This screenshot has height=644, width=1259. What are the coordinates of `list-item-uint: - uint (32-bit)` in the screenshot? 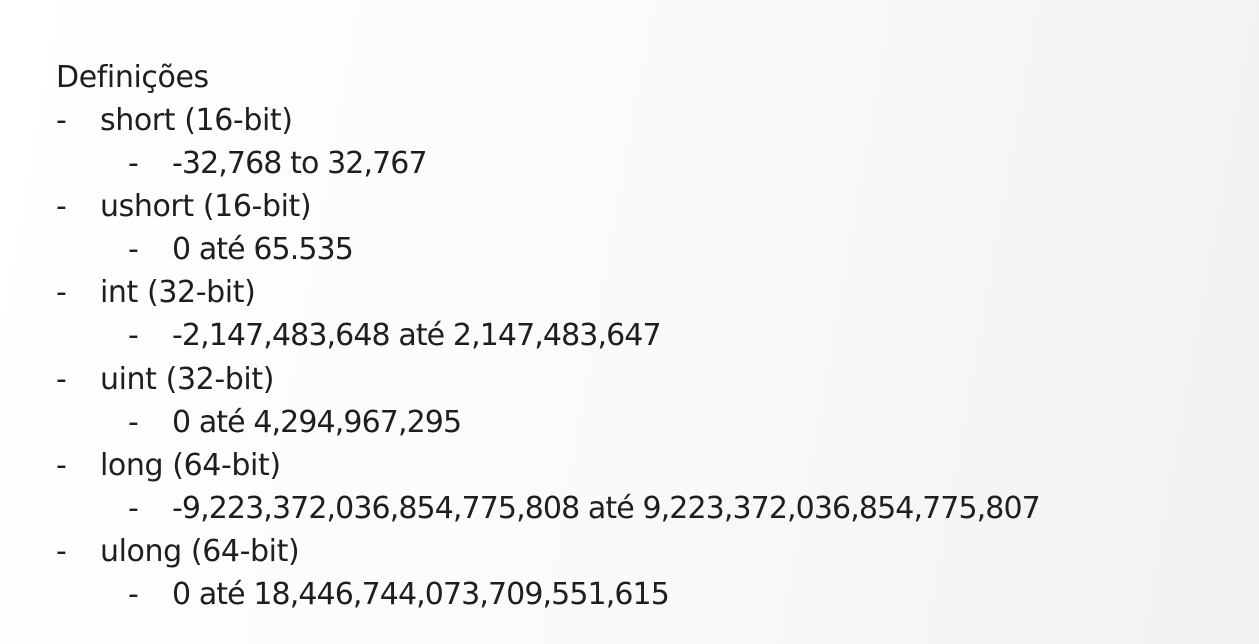 It's located at (646, 379).